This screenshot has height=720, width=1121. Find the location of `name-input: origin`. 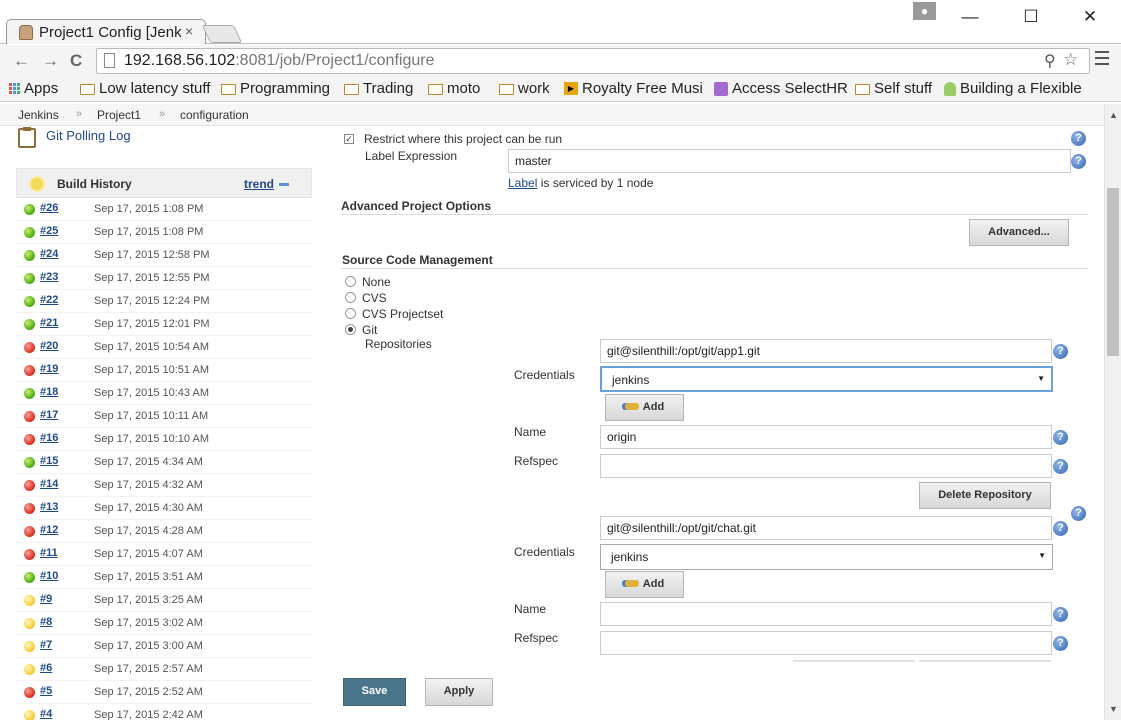

name-input: origin is located at coordinates (826, 437).